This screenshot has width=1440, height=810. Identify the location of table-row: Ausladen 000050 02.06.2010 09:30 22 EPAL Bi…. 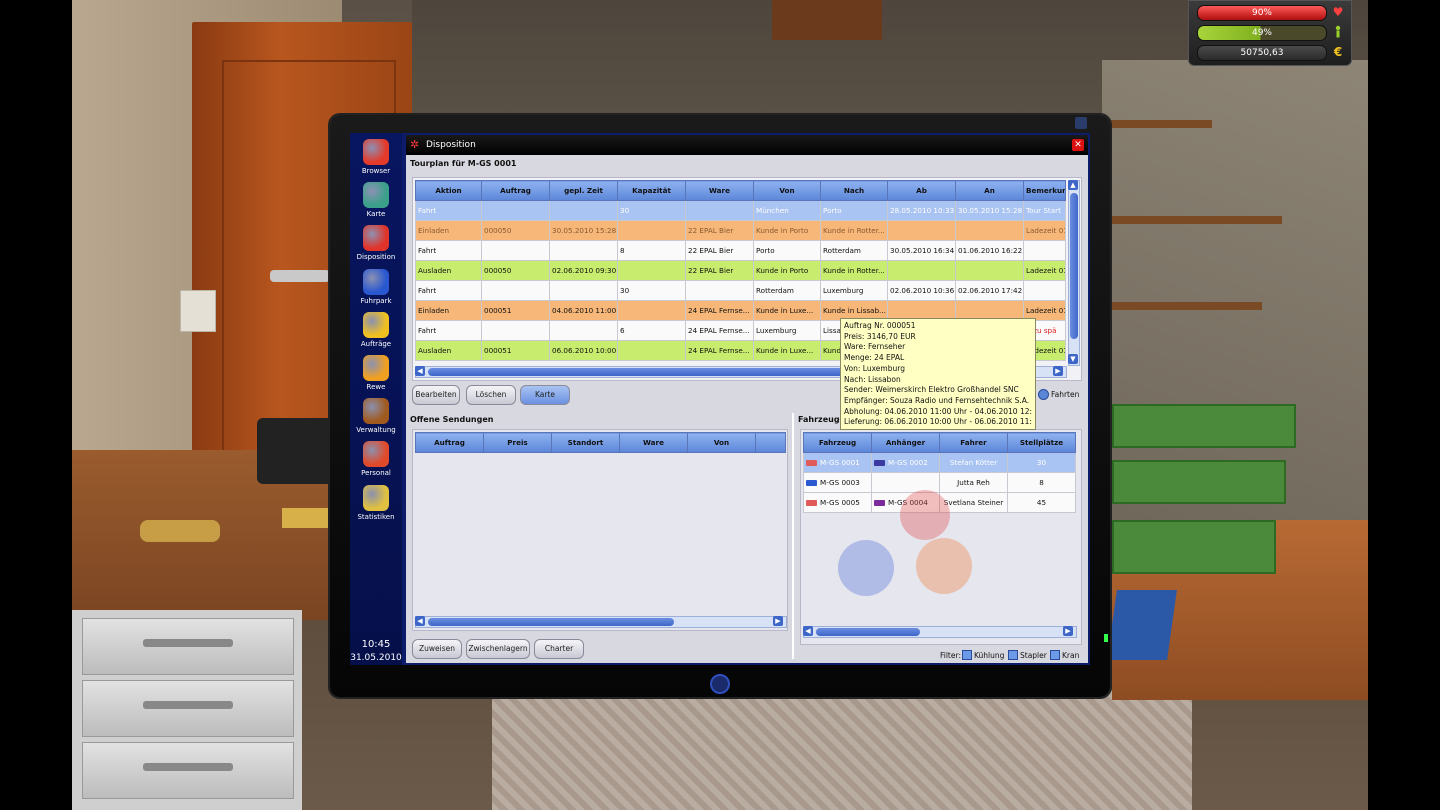
(740, 270).